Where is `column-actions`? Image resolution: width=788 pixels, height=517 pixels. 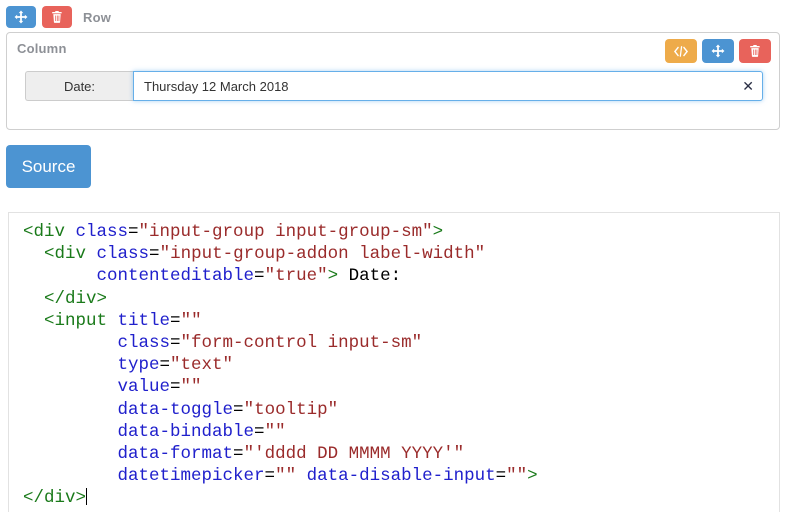 column-actions is located at coordinates (718, 51).